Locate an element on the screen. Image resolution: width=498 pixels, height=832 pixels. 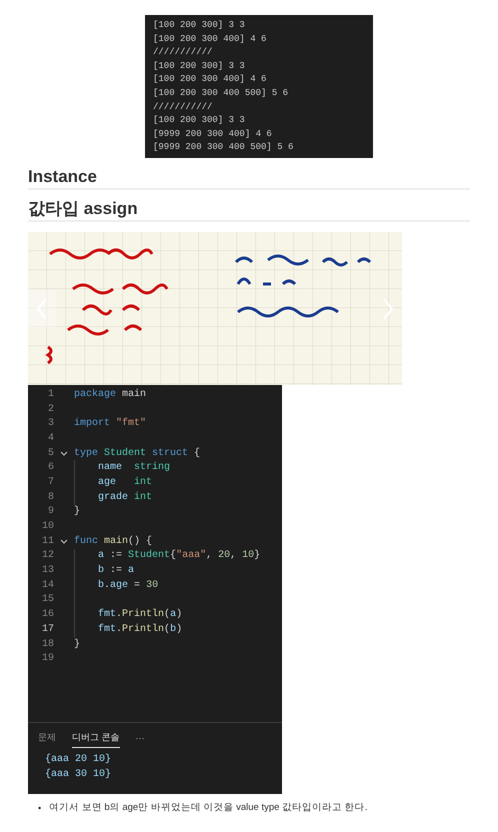
line-number: 19 is located at coordinates (47, 659).